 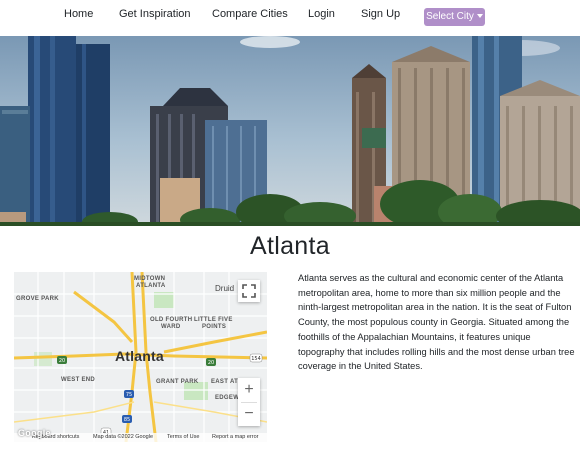 What do you see at coordinates (256, 359) in the screenshot?
I see `svg-text: 154` at bounding box center [256, 359].